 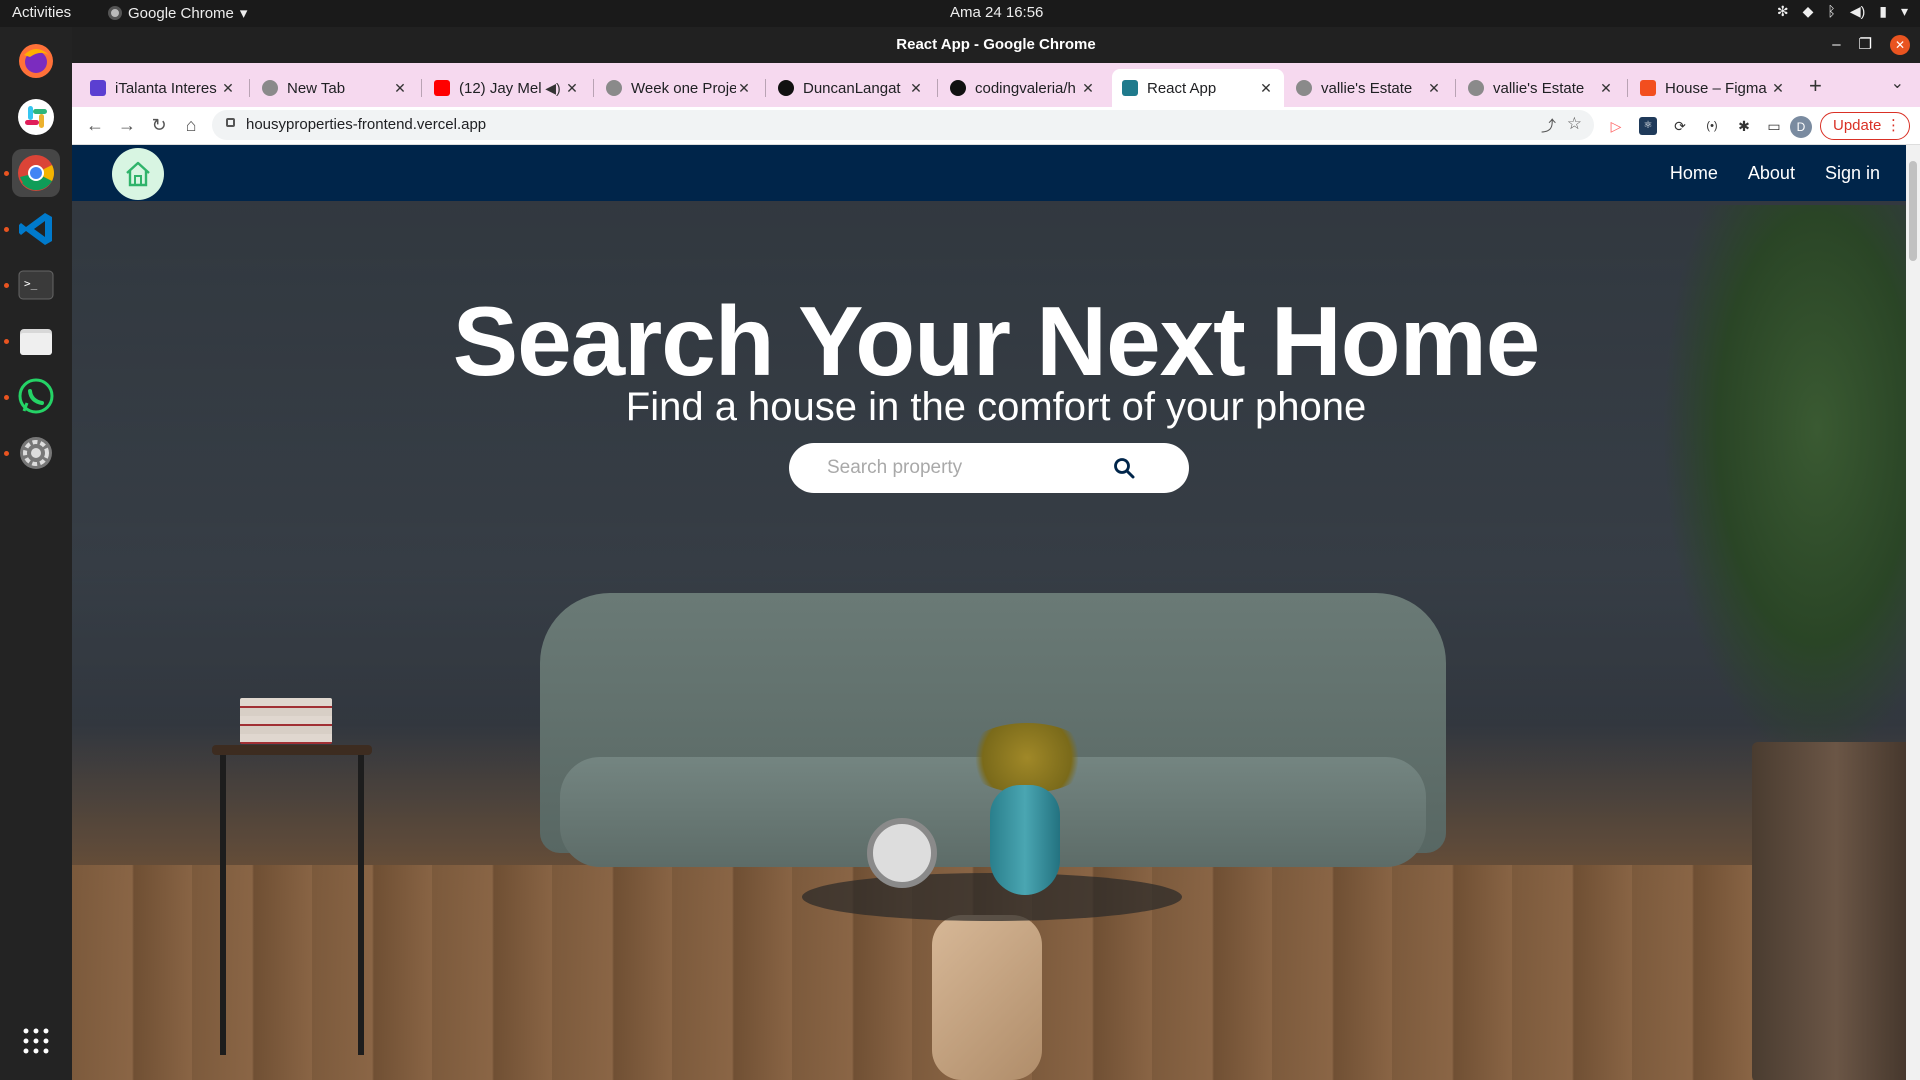 What do you see at coordinates (1712, 126) in the screenshot?
I see `extension-broadcast-icon: (•)` at bounding box center [1712, 126].